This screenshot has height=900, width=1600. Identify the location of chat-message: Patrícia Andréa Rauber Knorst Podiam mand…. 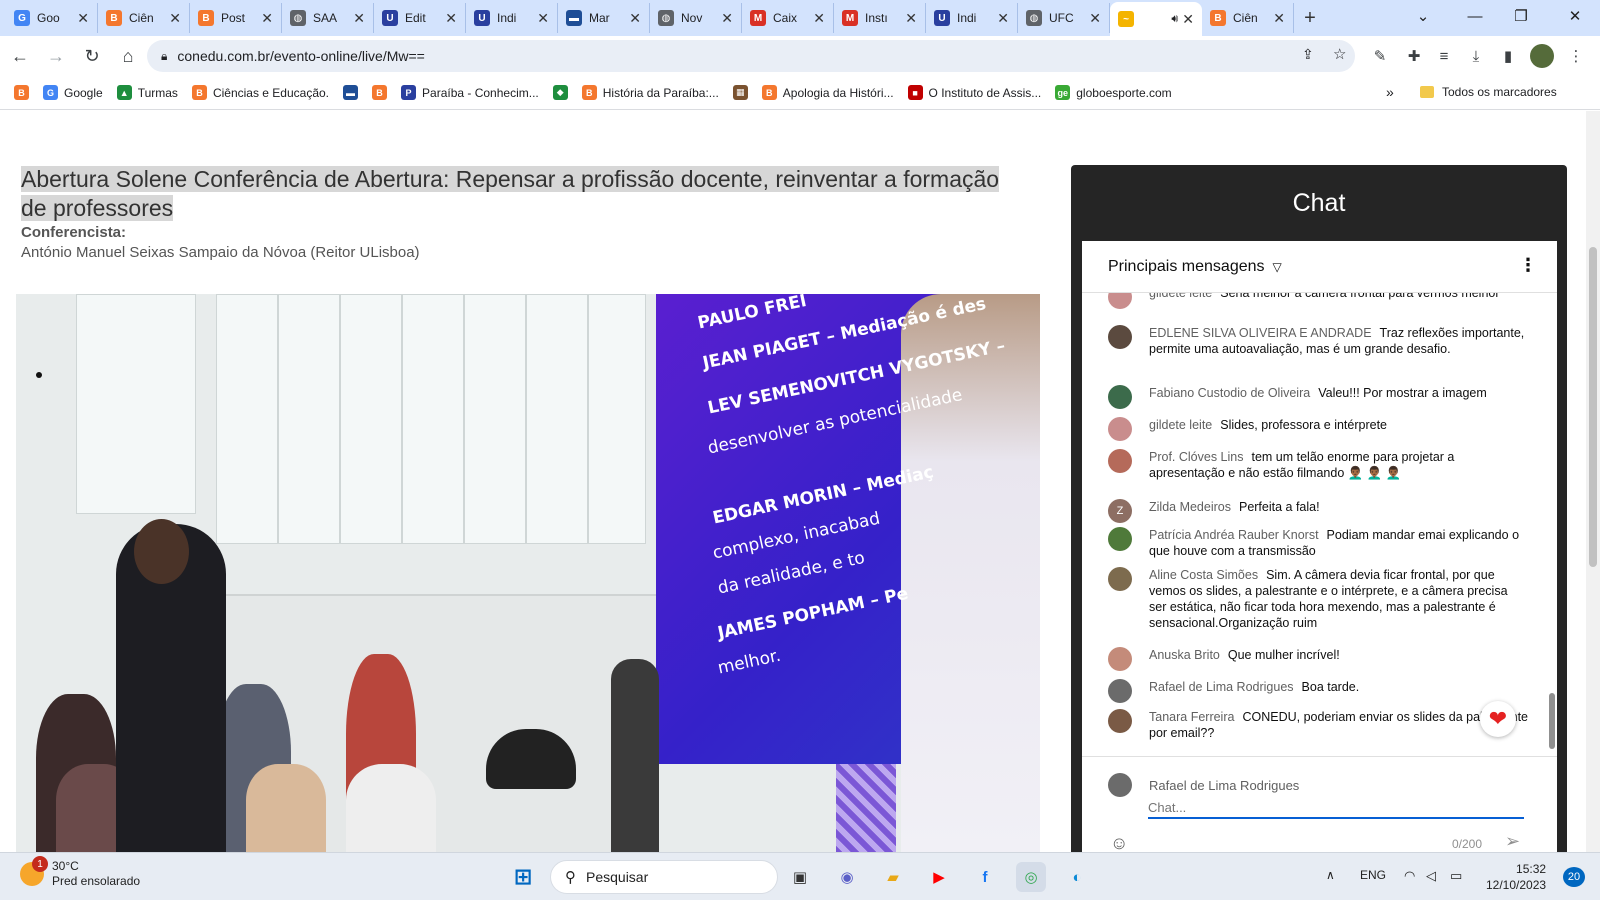
(1318, 543).